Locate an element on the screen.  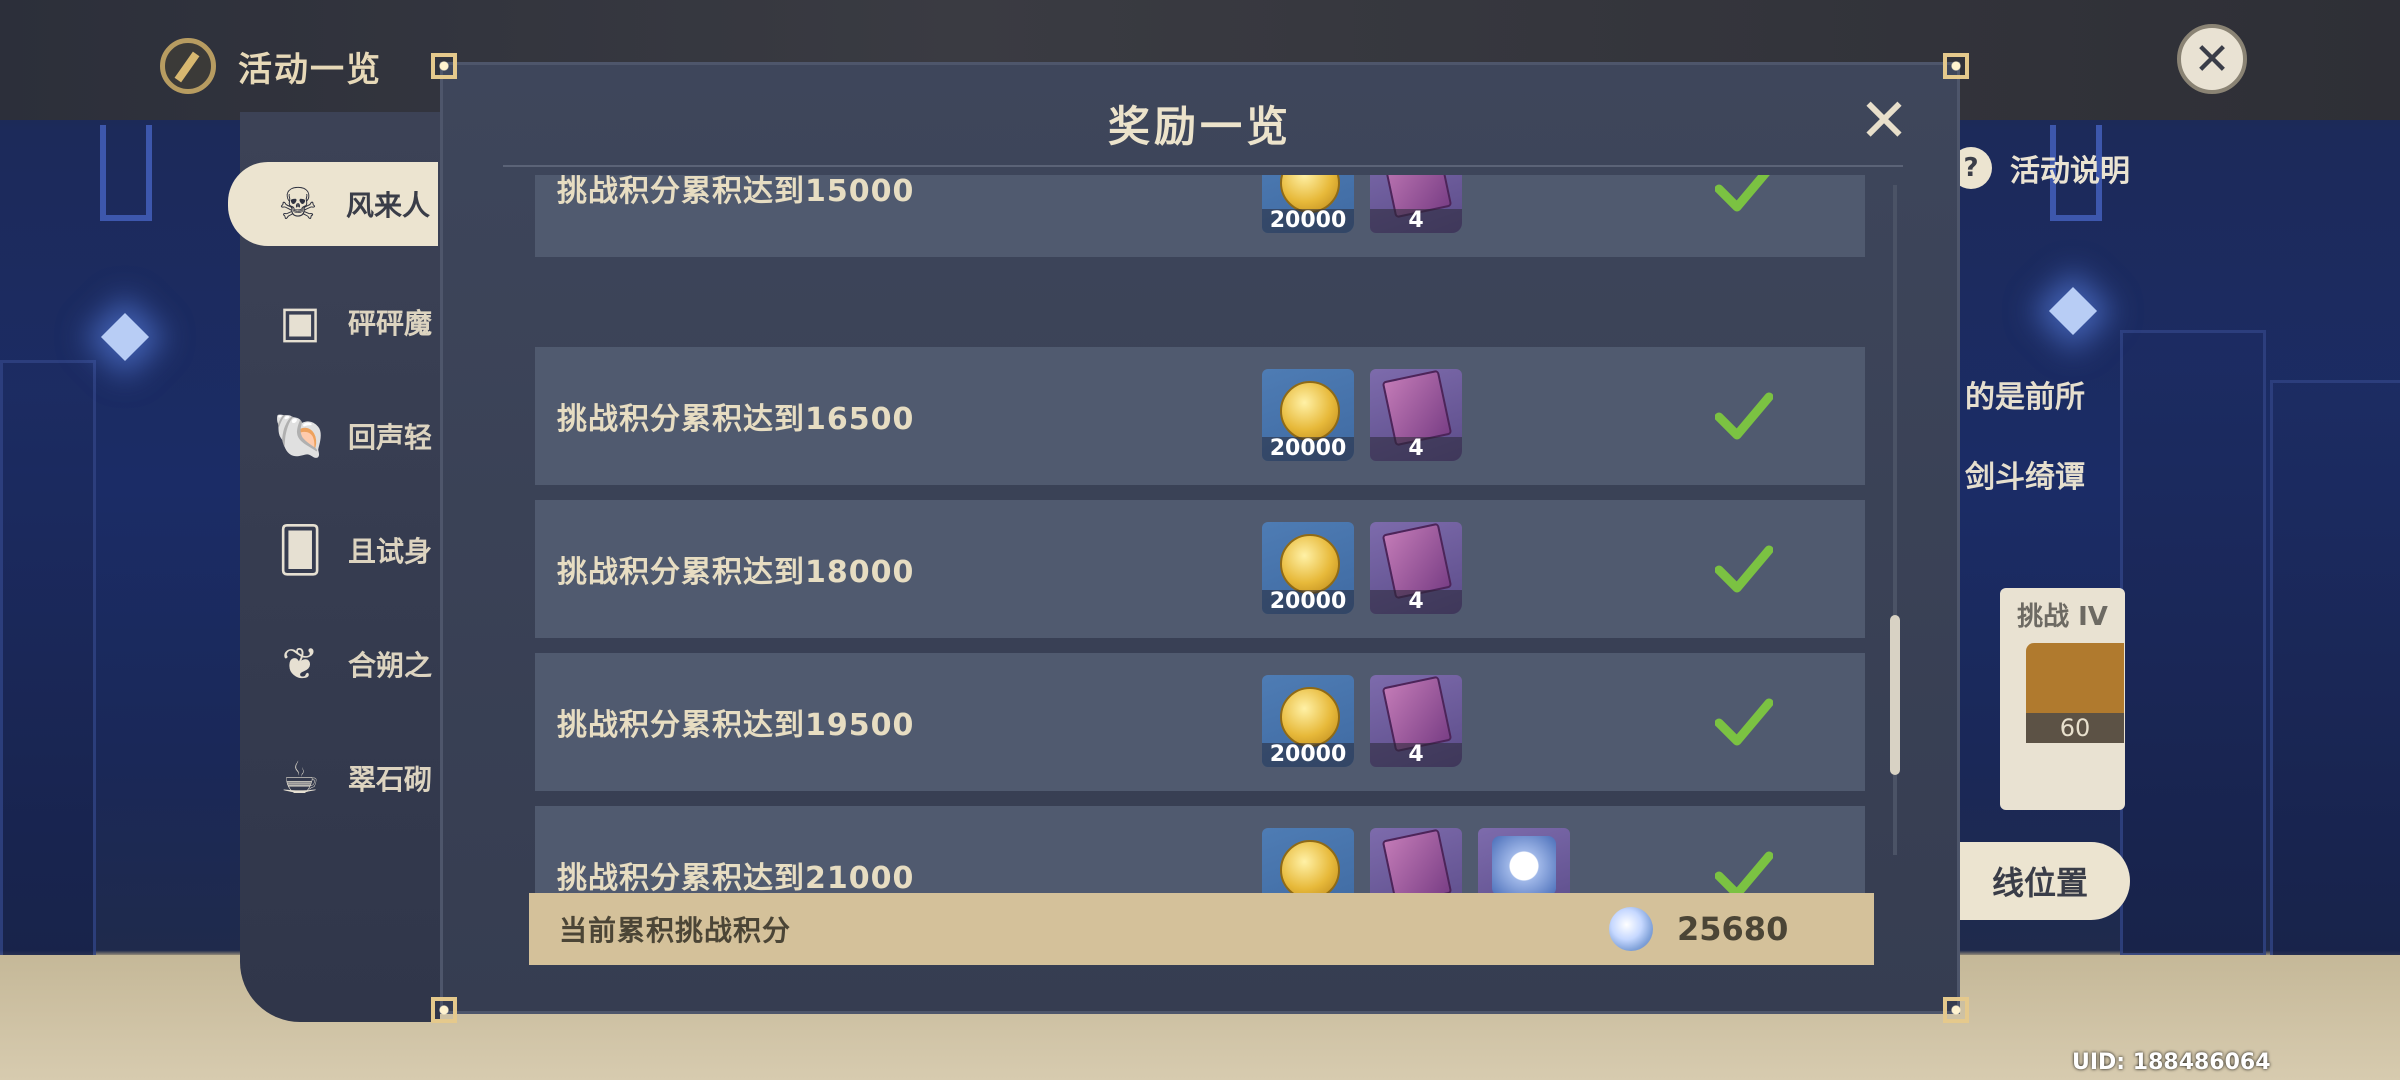
event-help-label: 活动说明 is located at coordinates (2070, 171).